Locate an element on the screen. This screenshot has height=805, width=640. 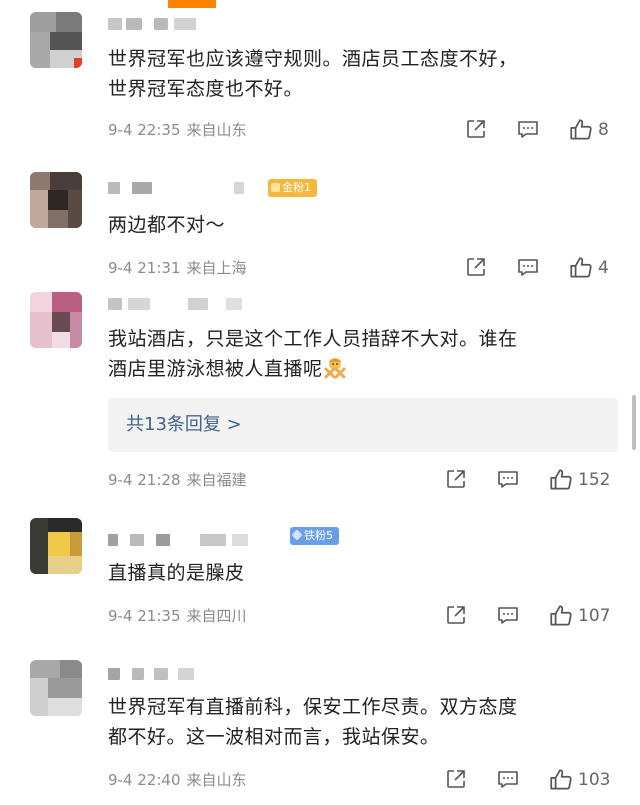
comment-actions: 152 is located at coordinates (530, 480).